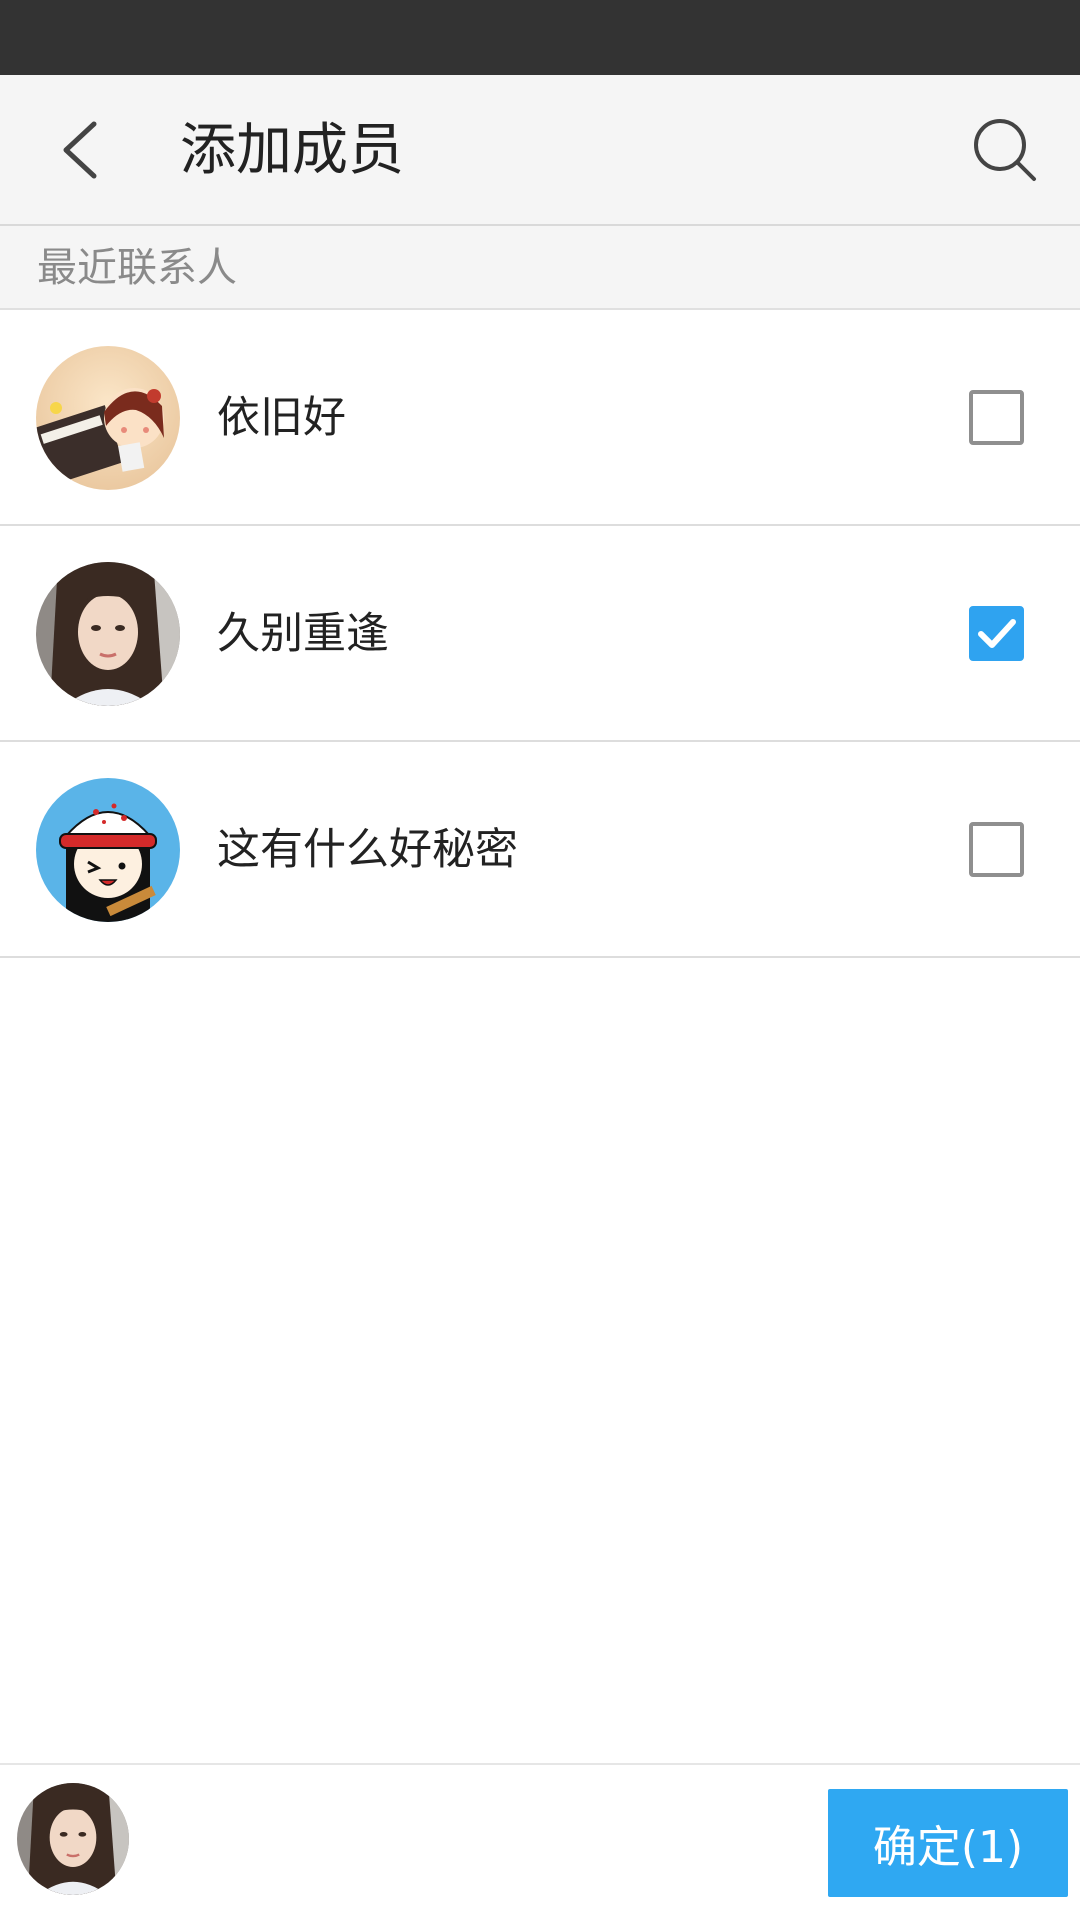 Image resolution: width=1080 pixels, height=1920 pixels. I want to click on search-button, so click(1005, 150).